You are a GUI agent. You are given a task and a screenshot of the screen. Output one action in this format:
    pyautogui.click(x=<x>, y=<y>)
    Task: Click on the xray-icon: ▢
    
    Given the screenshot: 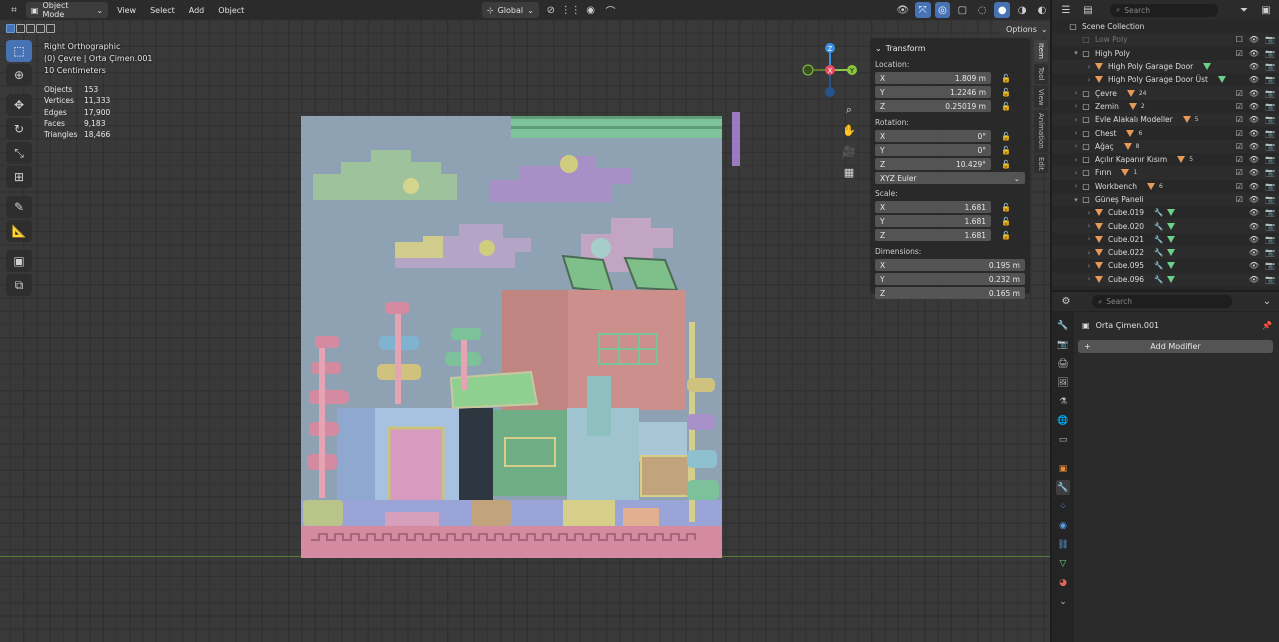 What is the action you would take?
    pyautogui.click(x=962, y=10)
    